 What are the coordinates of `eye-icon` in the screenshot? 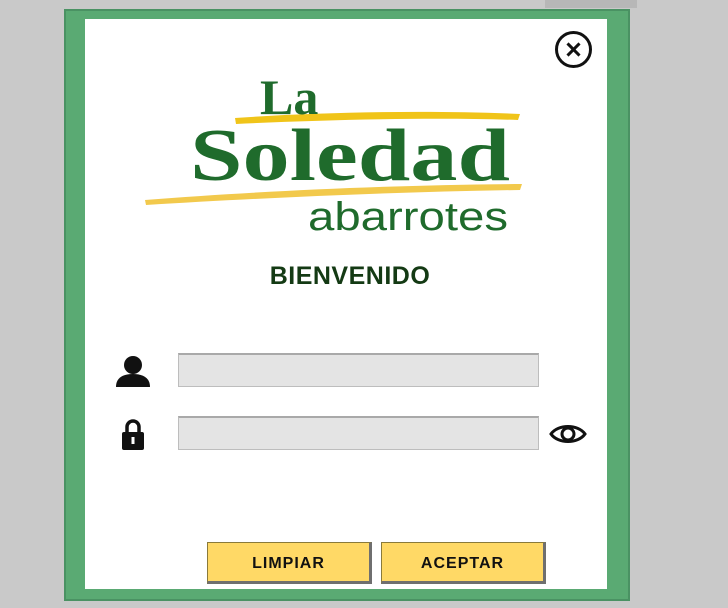 It's located at (568, 434).